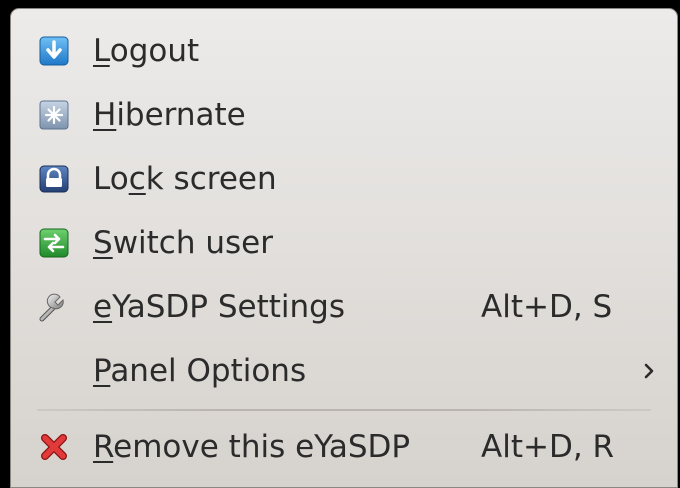 Image resolution: width=680 pixels, height=488 pixels. What do you see at coordinates (211, 179) in the screenshot?
I see `menu-item-label: k screen` at bounding box center [211, 179].